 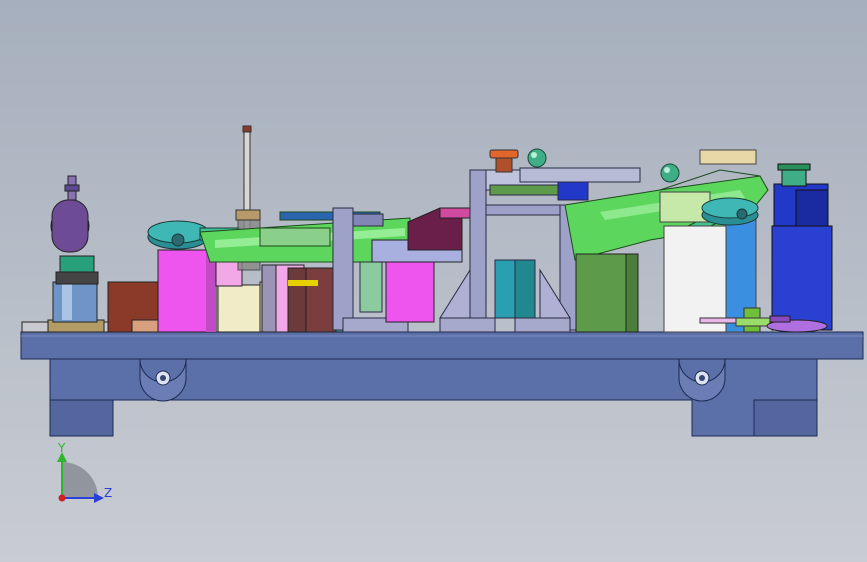 I want to click on z-axis-arrow-icon, so click(x=99, y=498).